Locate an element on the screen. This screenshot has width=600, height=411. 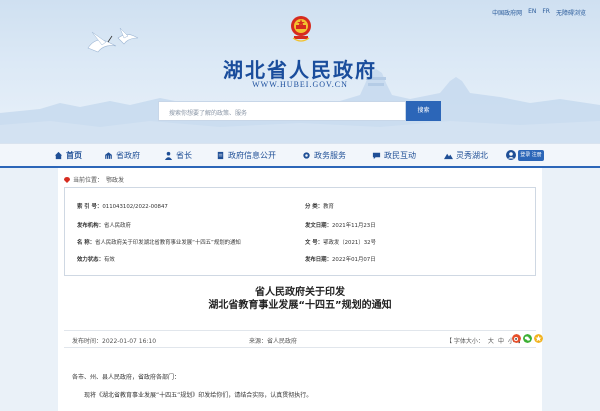
meta-row: 索 引 号：011043102/2022-00847 分 类：教育 is located at coordinates (300, 207).